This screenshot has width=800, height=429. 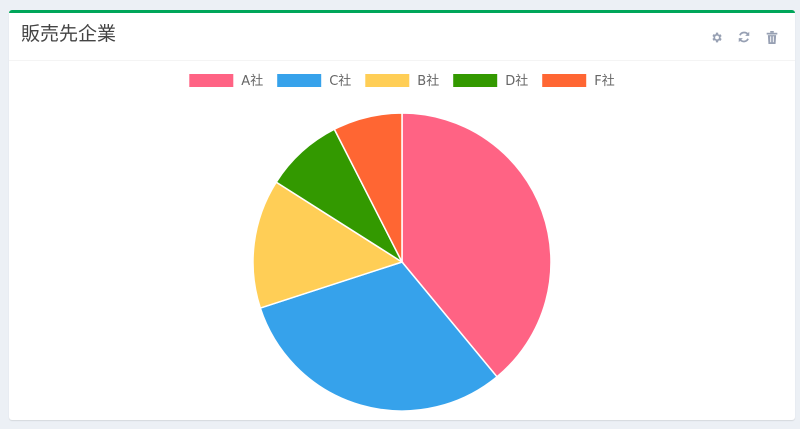 I want to click on legend-item: A社, so click(x=226, y=81).